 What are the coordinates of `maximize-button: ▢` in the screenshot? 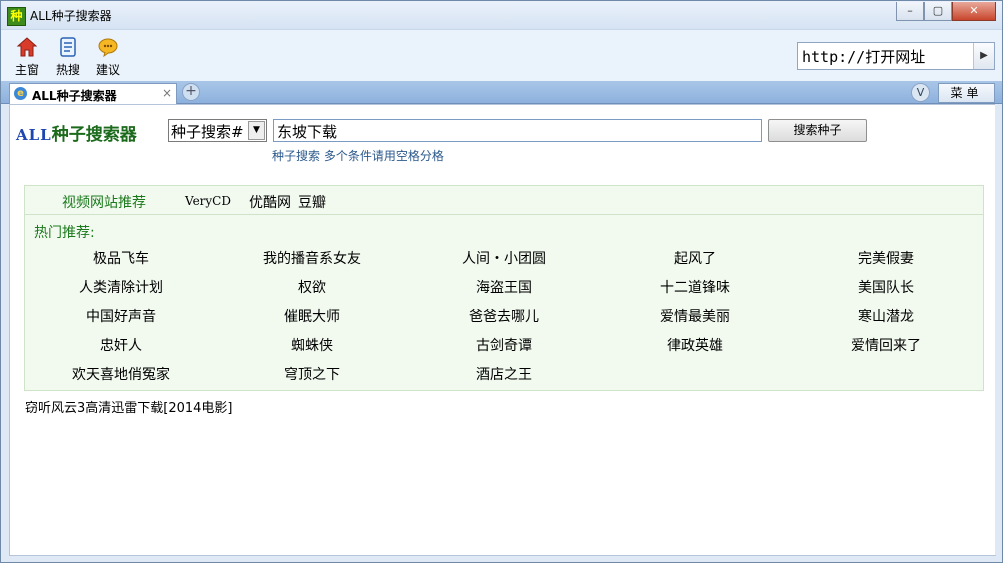 It's located at (938, 11).